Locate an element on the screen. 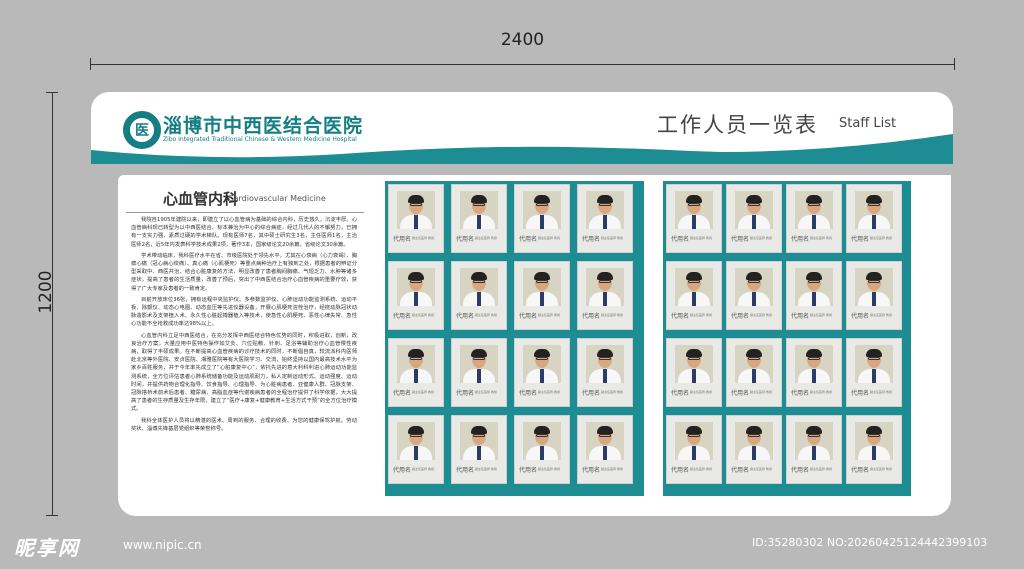 The image size is (1024, 569). watermark-url: www.nipic.cn is located at coordinates (162, 545).